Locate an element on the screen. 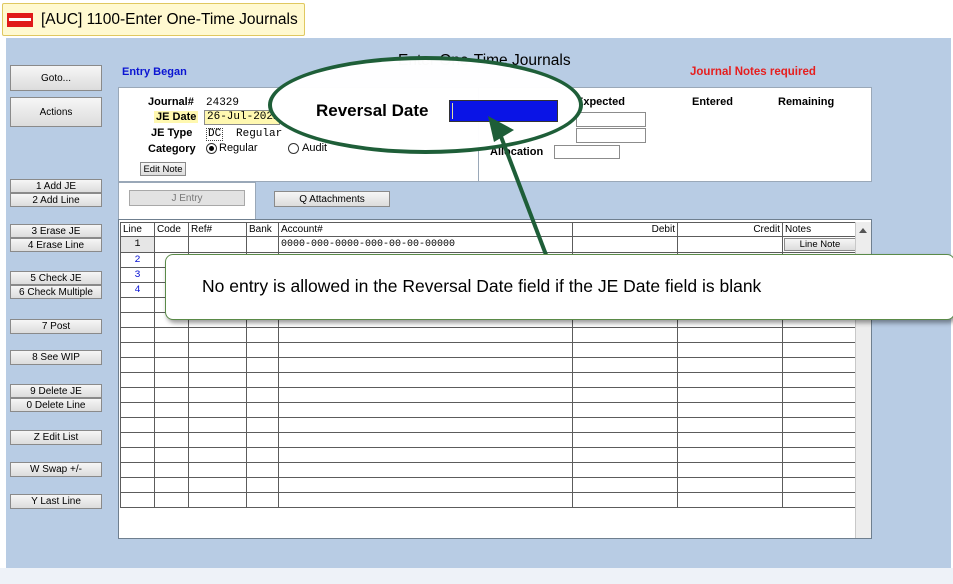 The width and height of the screenshot is (953, 584). swap-sign-button: W Swap +/- is located at coordinates (56, 469).